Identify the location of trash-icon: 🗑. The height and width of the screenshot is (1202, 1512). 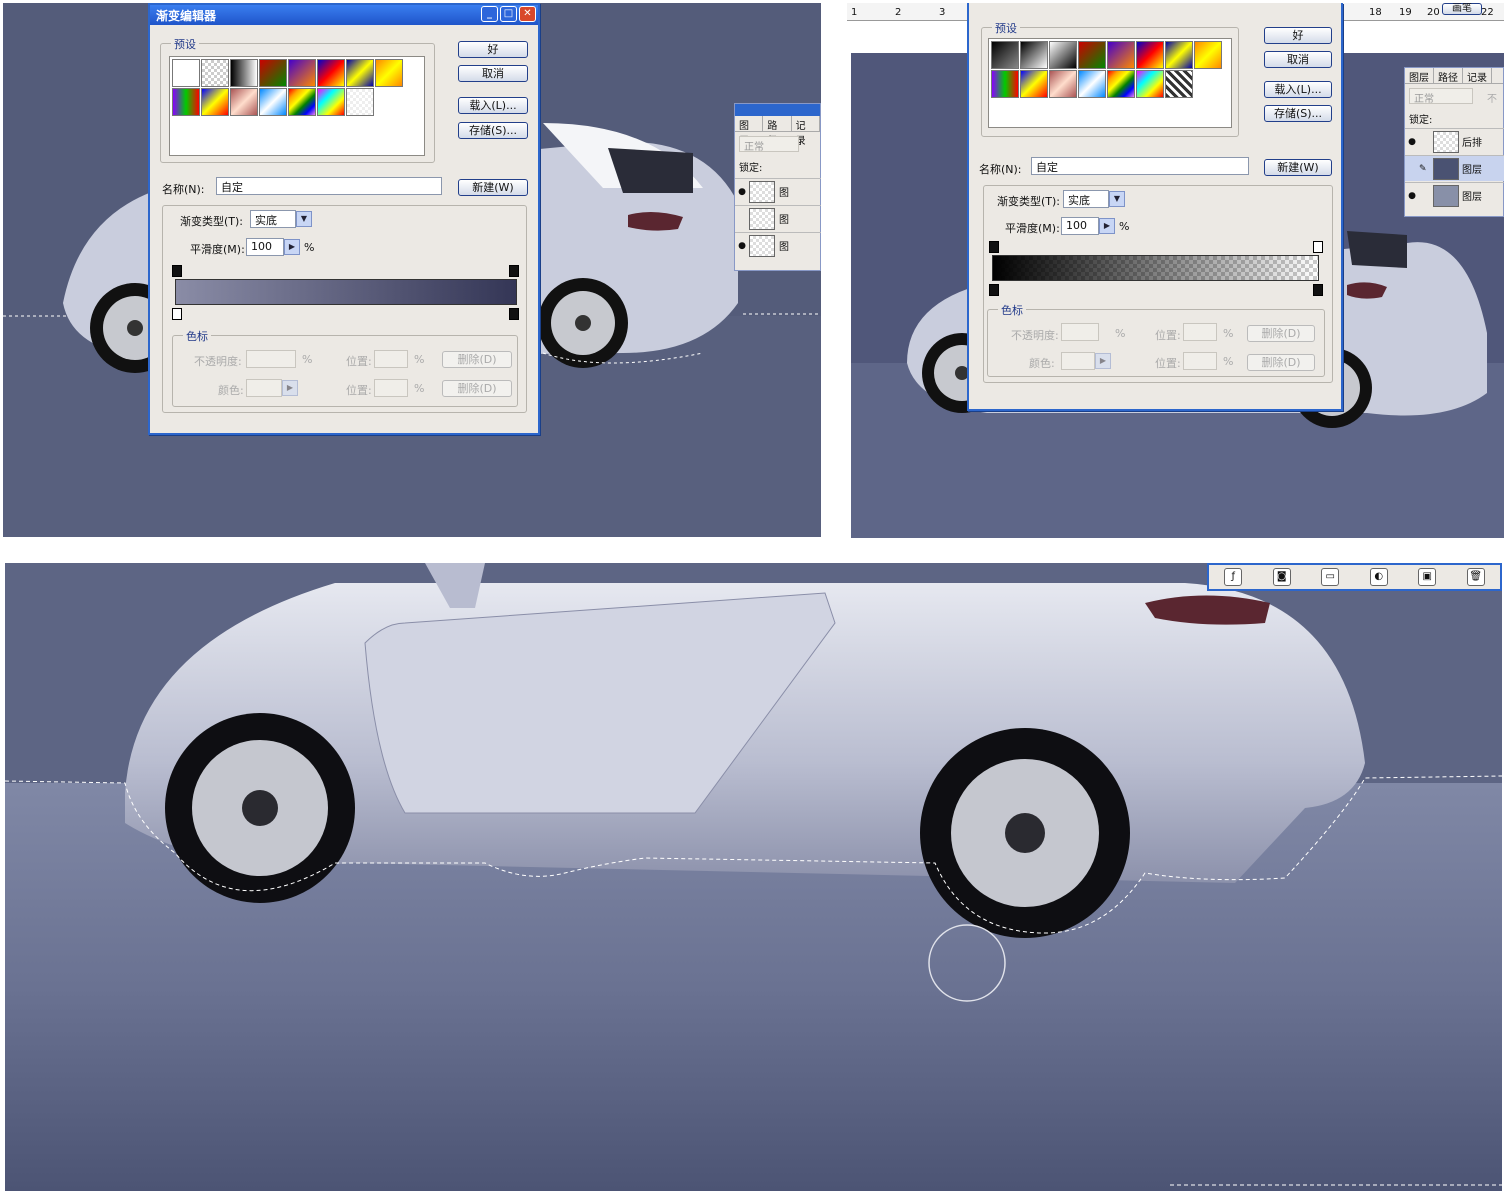
(1475, 577).